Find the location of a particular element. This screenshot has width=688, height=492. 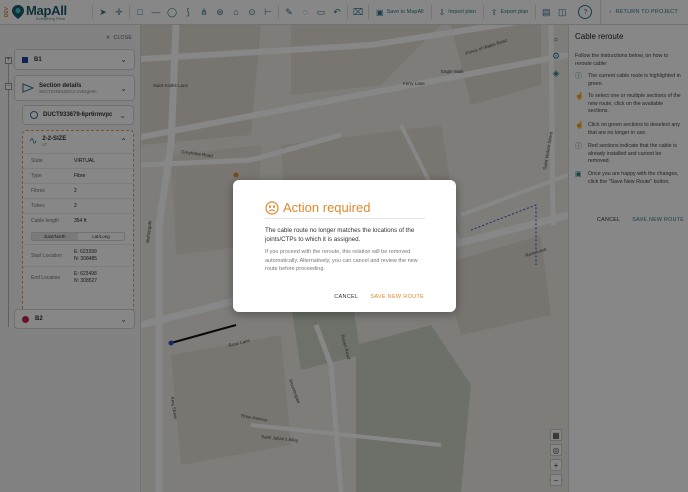

dialog-title: Action required is located at coordinates (327, 207).